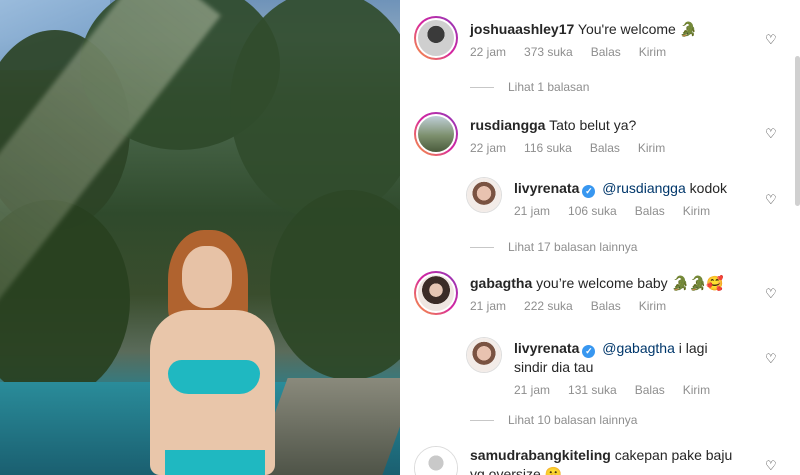  What do you see at coordinates (548, 306) in the screenshot?
I see `comment-likes: 222 suka` at bounding box center [548, 306].